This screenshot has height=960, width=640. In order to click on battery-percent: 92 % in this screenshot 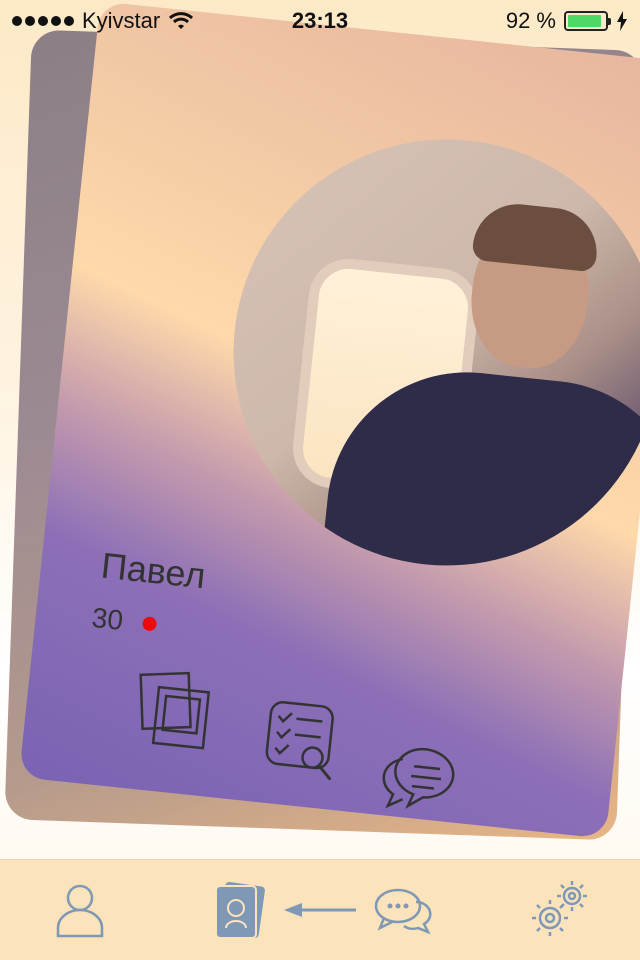, I will do `click(530, 20)`.